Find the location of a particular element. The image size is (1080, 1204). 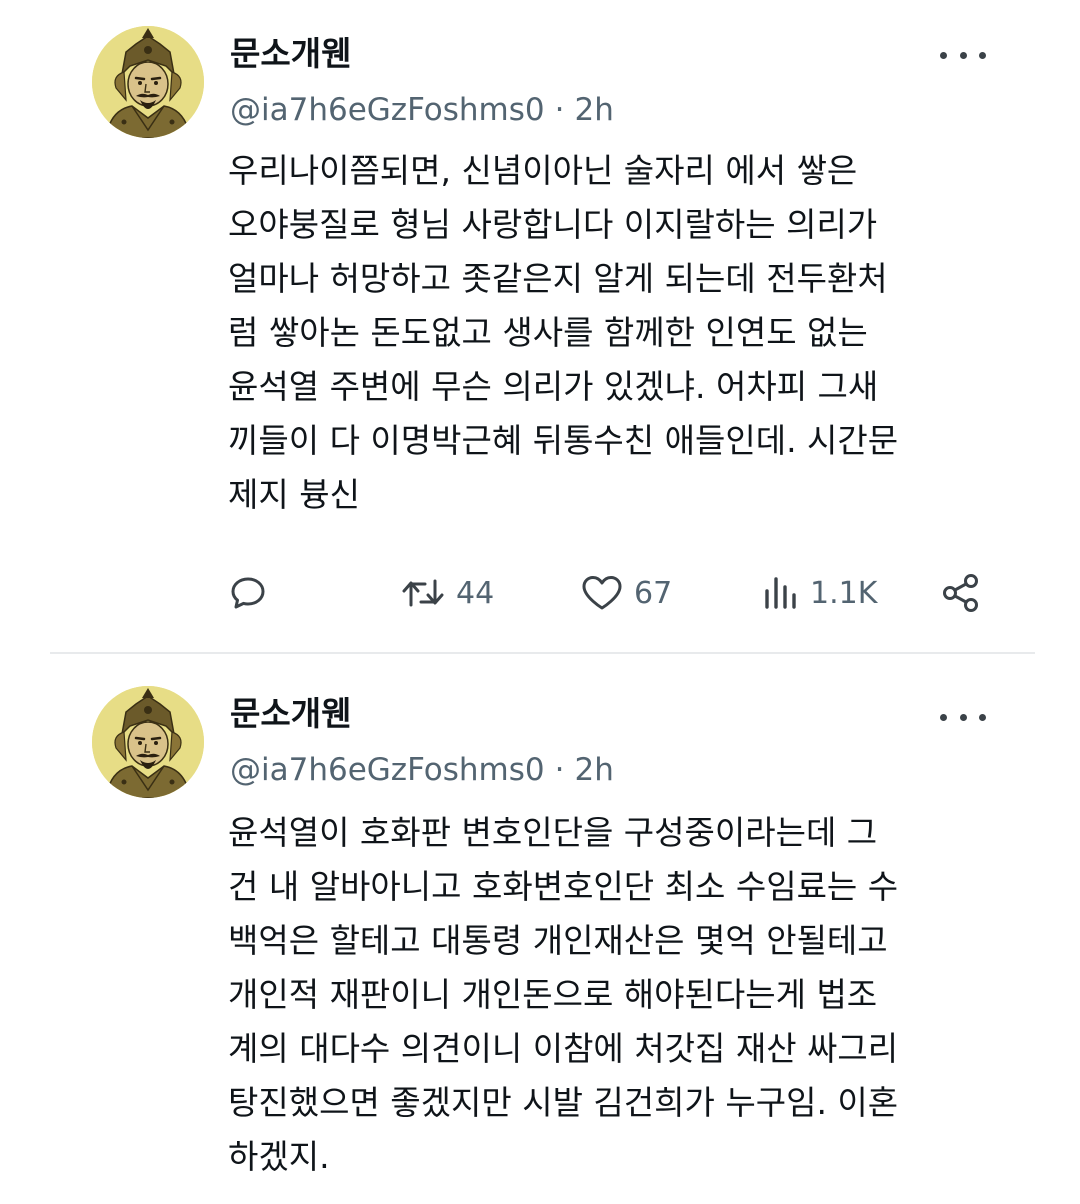

reply-icon is located at coordinates (248, 593).